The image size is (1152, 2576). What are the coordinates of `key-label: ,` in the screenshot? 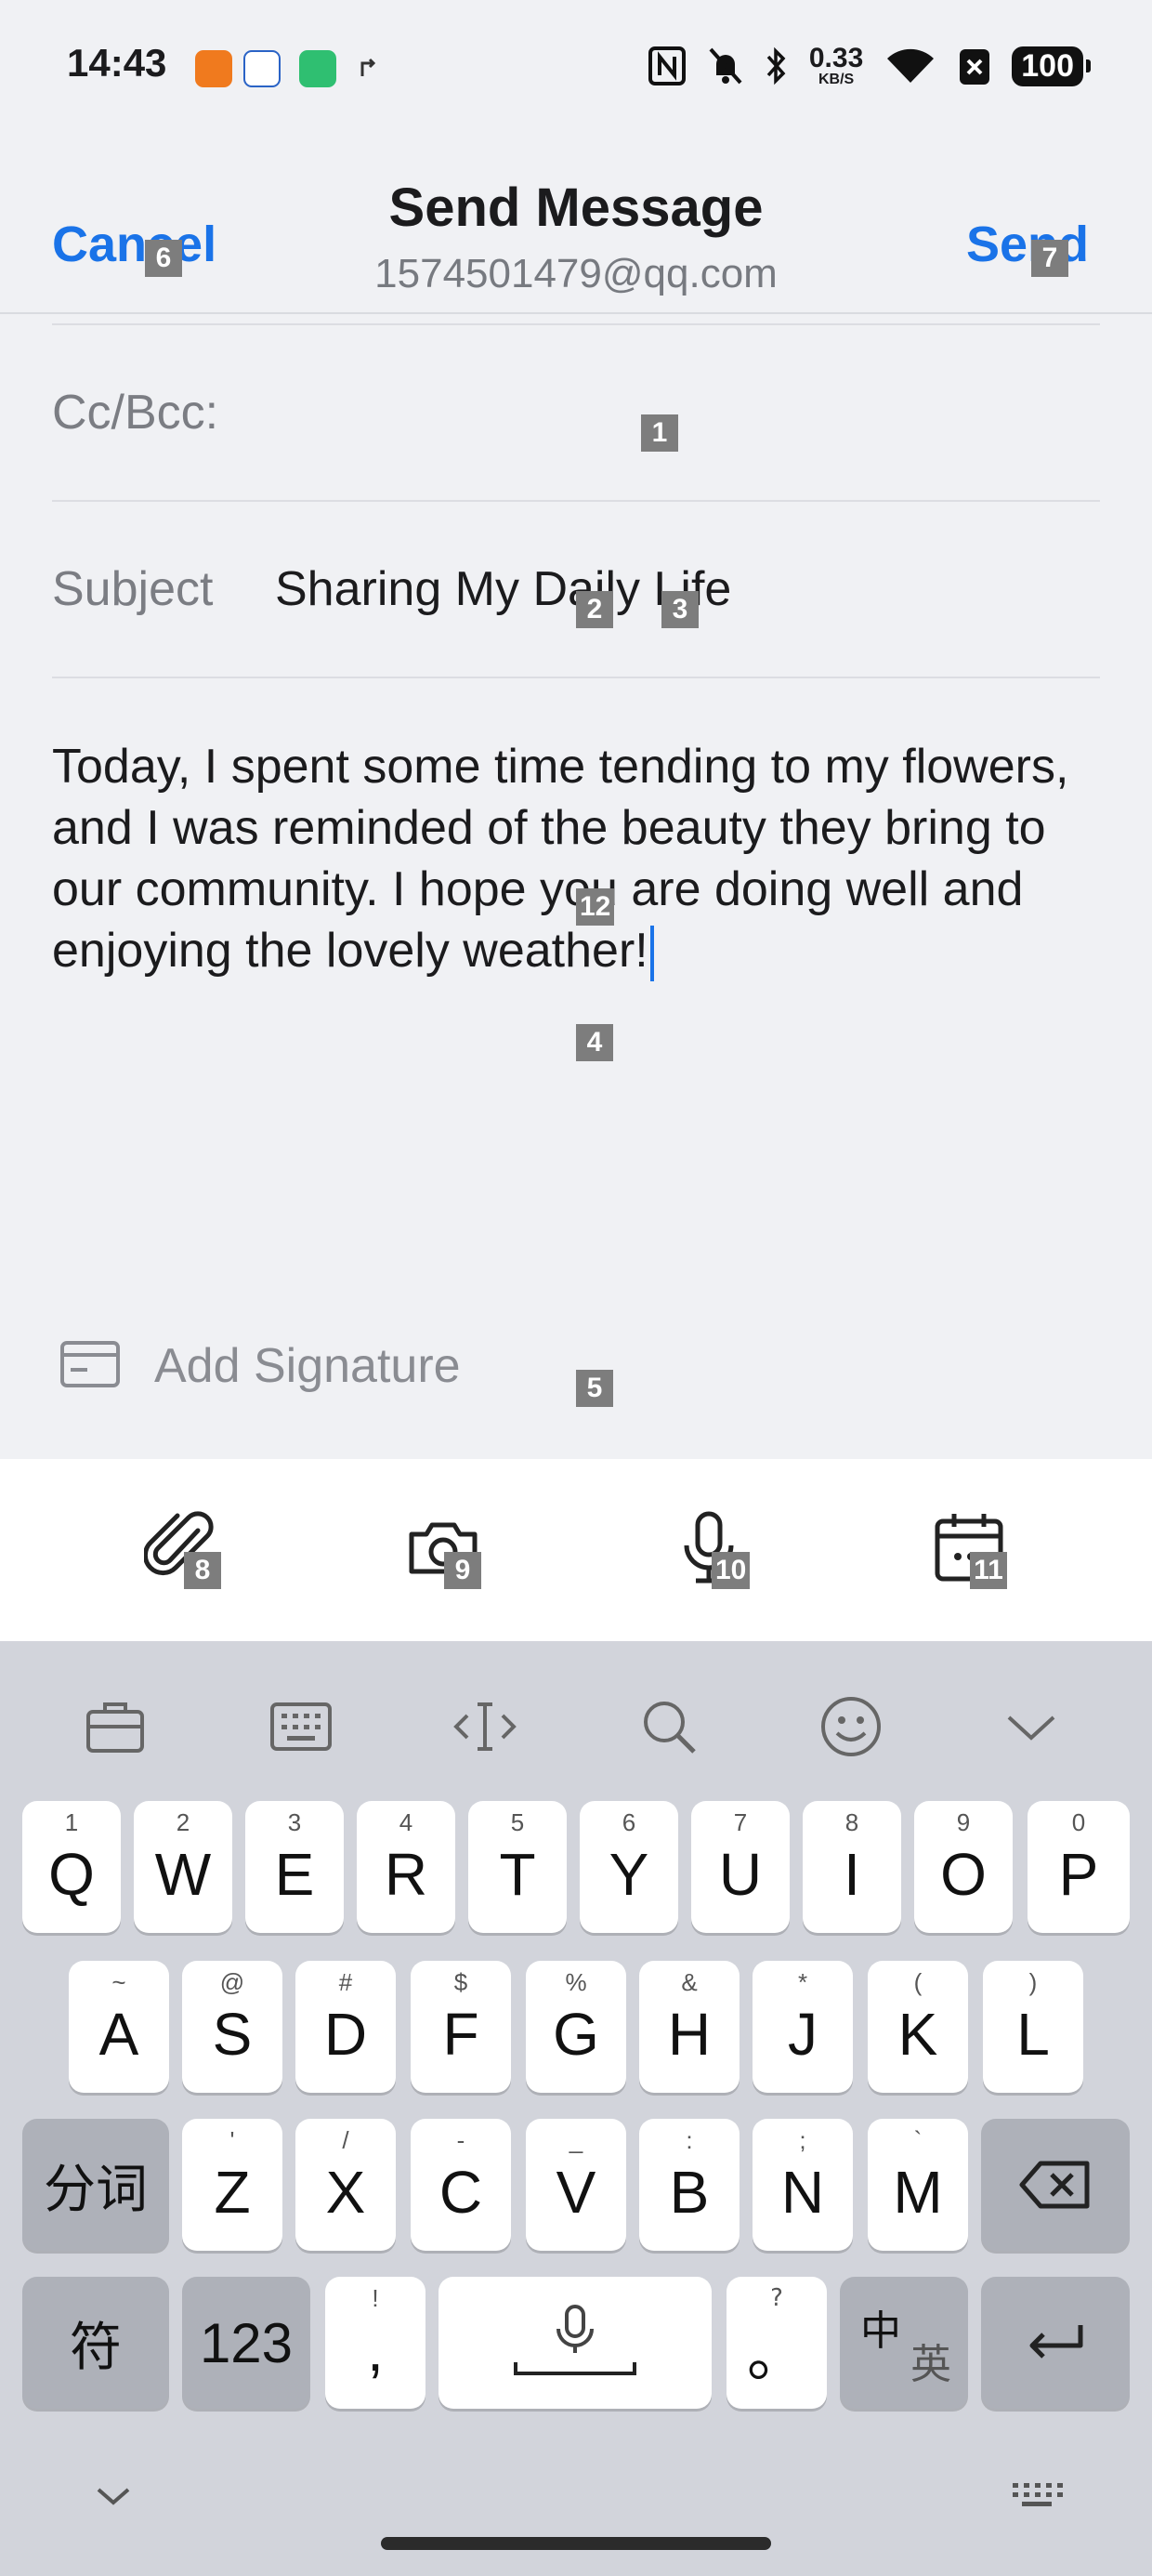 It's located at (375, 2350).